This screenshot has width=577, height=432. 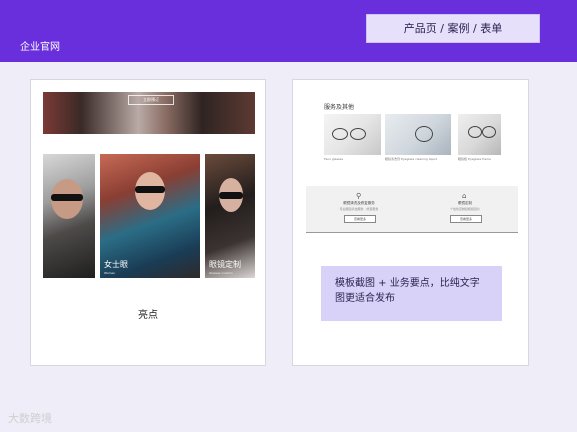 What do you see at coordinates (411, 293) in the screenshot?
I see `publish-tip-note: 模板截图 + 业务要点，比纯文字图更适合发布` at bounding box center [411, 293].